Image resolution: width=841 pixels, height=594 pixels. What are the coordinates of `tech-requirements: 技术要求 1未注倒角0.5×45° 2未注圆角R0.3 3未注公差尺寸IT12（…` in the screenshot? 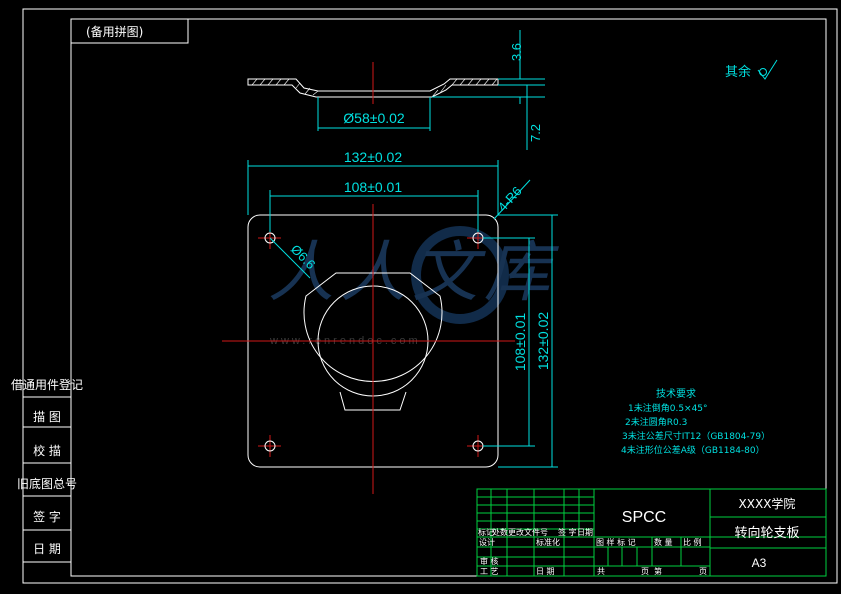 It's located at (695, 421).